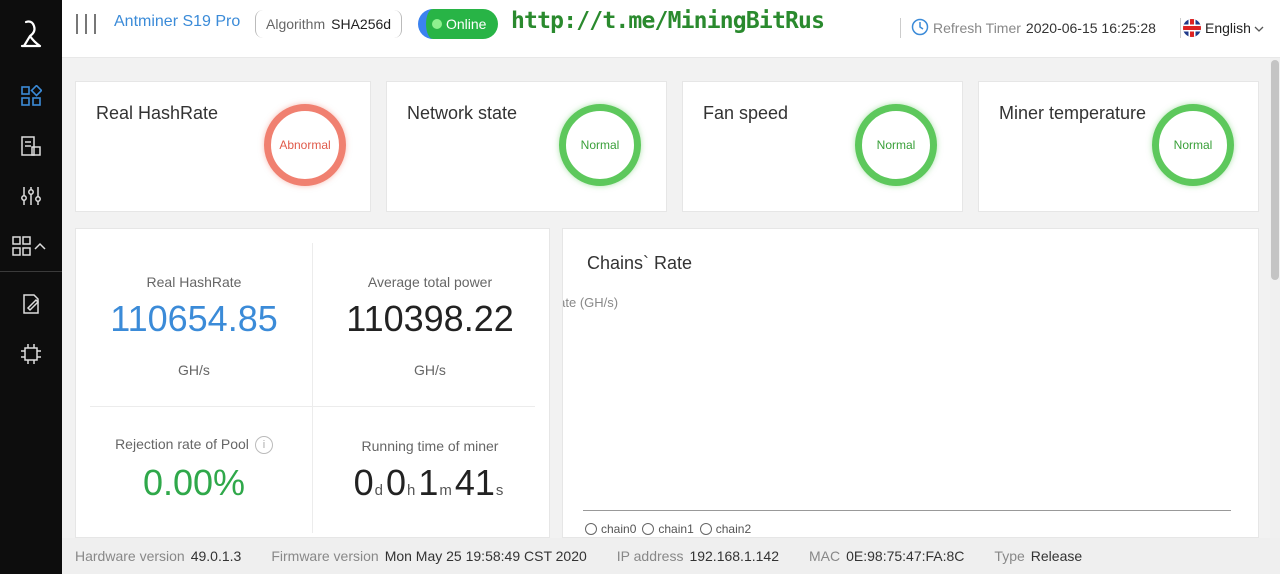 Image resolution: width=1280 pixels, height=574 pixels. Describe the element at coordinates (619, 529) in the screenshot. I see `legend-label: chain0` at that location.